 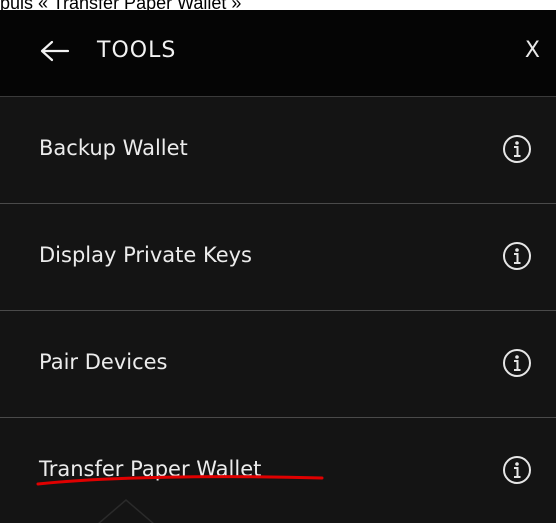 What do you see at coordinates (532, 51) in the screenshot?
I see `close-button: X` at bounding box center [532, 51].